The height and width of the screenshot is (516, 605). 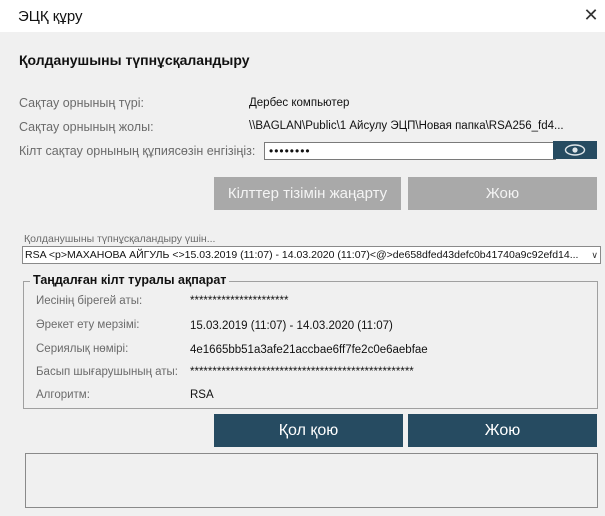 What do you see at coordinates (63, 395) in the screenshot?
I see `algorithm-label: Алгоритм:` at bounding box center [63, 395].